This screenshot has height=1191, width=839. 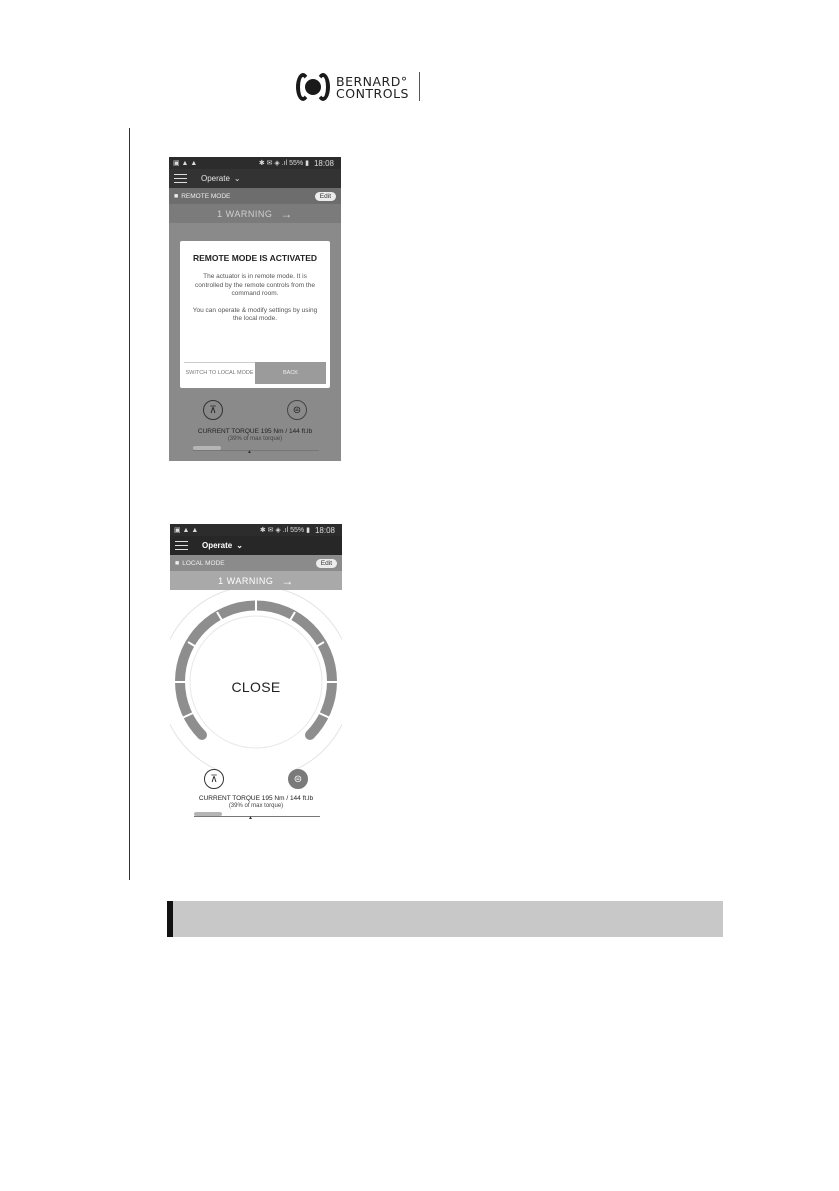 What do you see at coordinates (256, 687) in the screenshot?
I see `dial-position-label: CLOSE` at bounding box center [256, 687].